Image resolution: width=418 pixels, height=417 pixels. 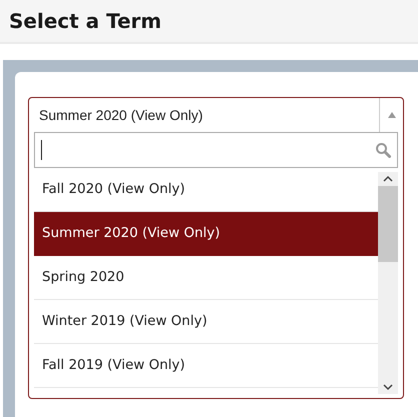 I want to click on scrollbar-thumb, so click(x=388, y=224).